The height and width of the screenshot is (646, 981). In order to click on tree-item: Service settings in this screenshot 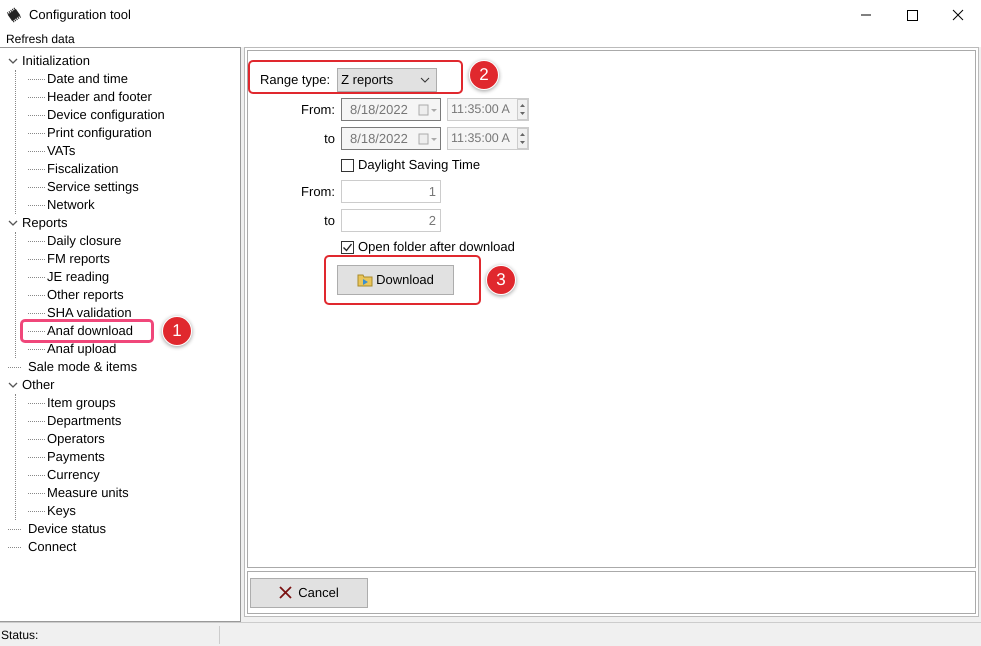, I will do `click(93, 187)`.